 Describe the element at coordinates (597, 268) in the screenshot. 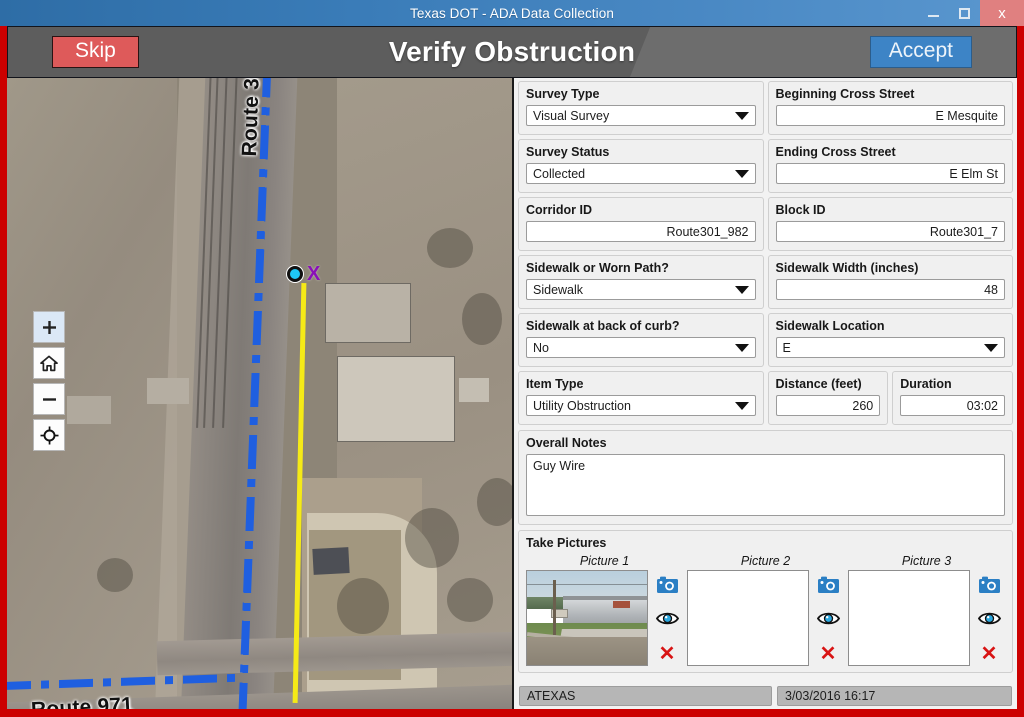

I see `field-label: Sidewalk or Worn Path?` at that location.